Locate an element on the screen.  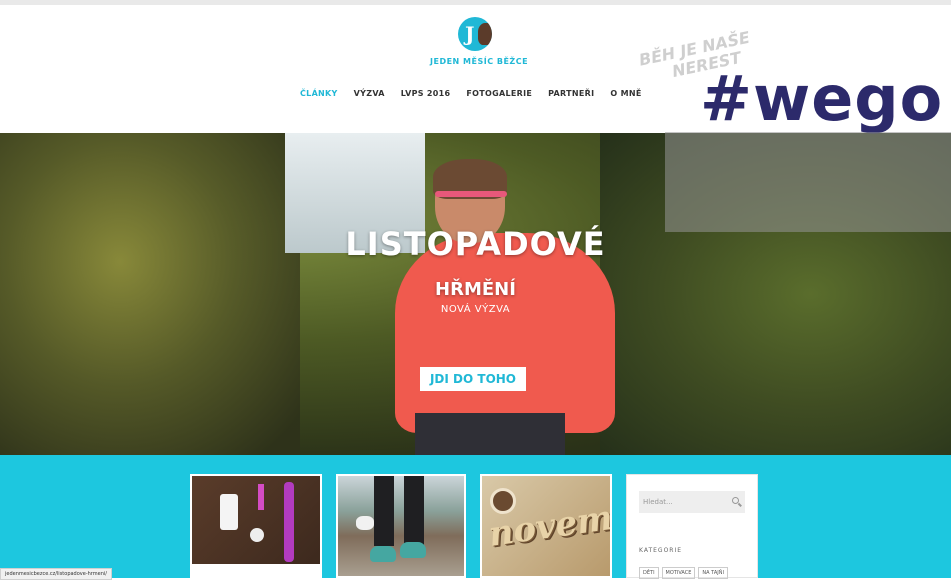
logo-text: JEDEN MĚSÍC BĚŽCE is located at coordinates (479, 61).